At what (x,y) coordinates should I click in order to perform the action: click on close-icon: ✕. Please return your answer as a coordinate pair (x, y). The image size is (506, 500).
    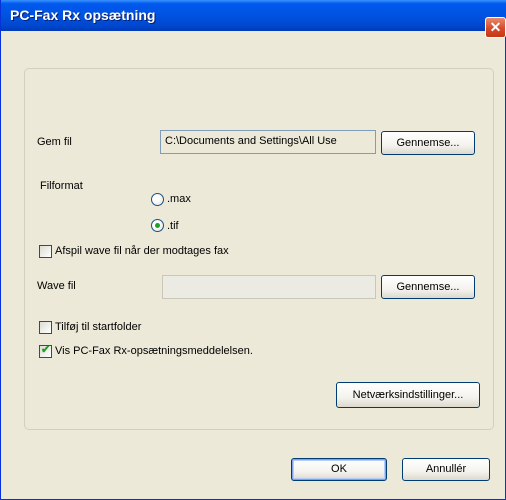
    Looking at the image, I should click on (495, 27).